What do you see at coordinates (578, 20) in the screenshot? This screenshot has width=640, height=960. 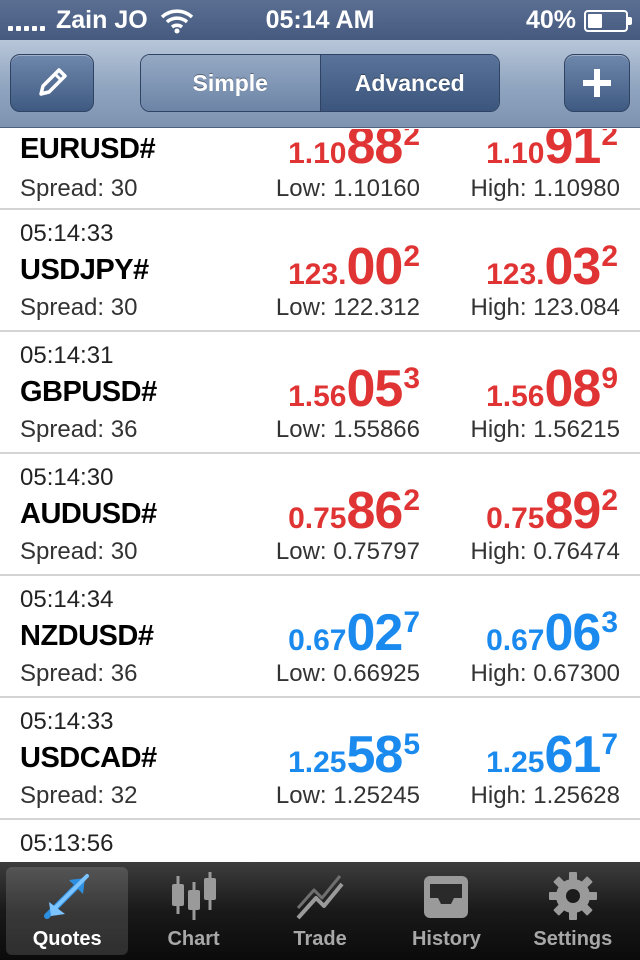 I see `status-right: 40%` at bounding box center [578, 20].